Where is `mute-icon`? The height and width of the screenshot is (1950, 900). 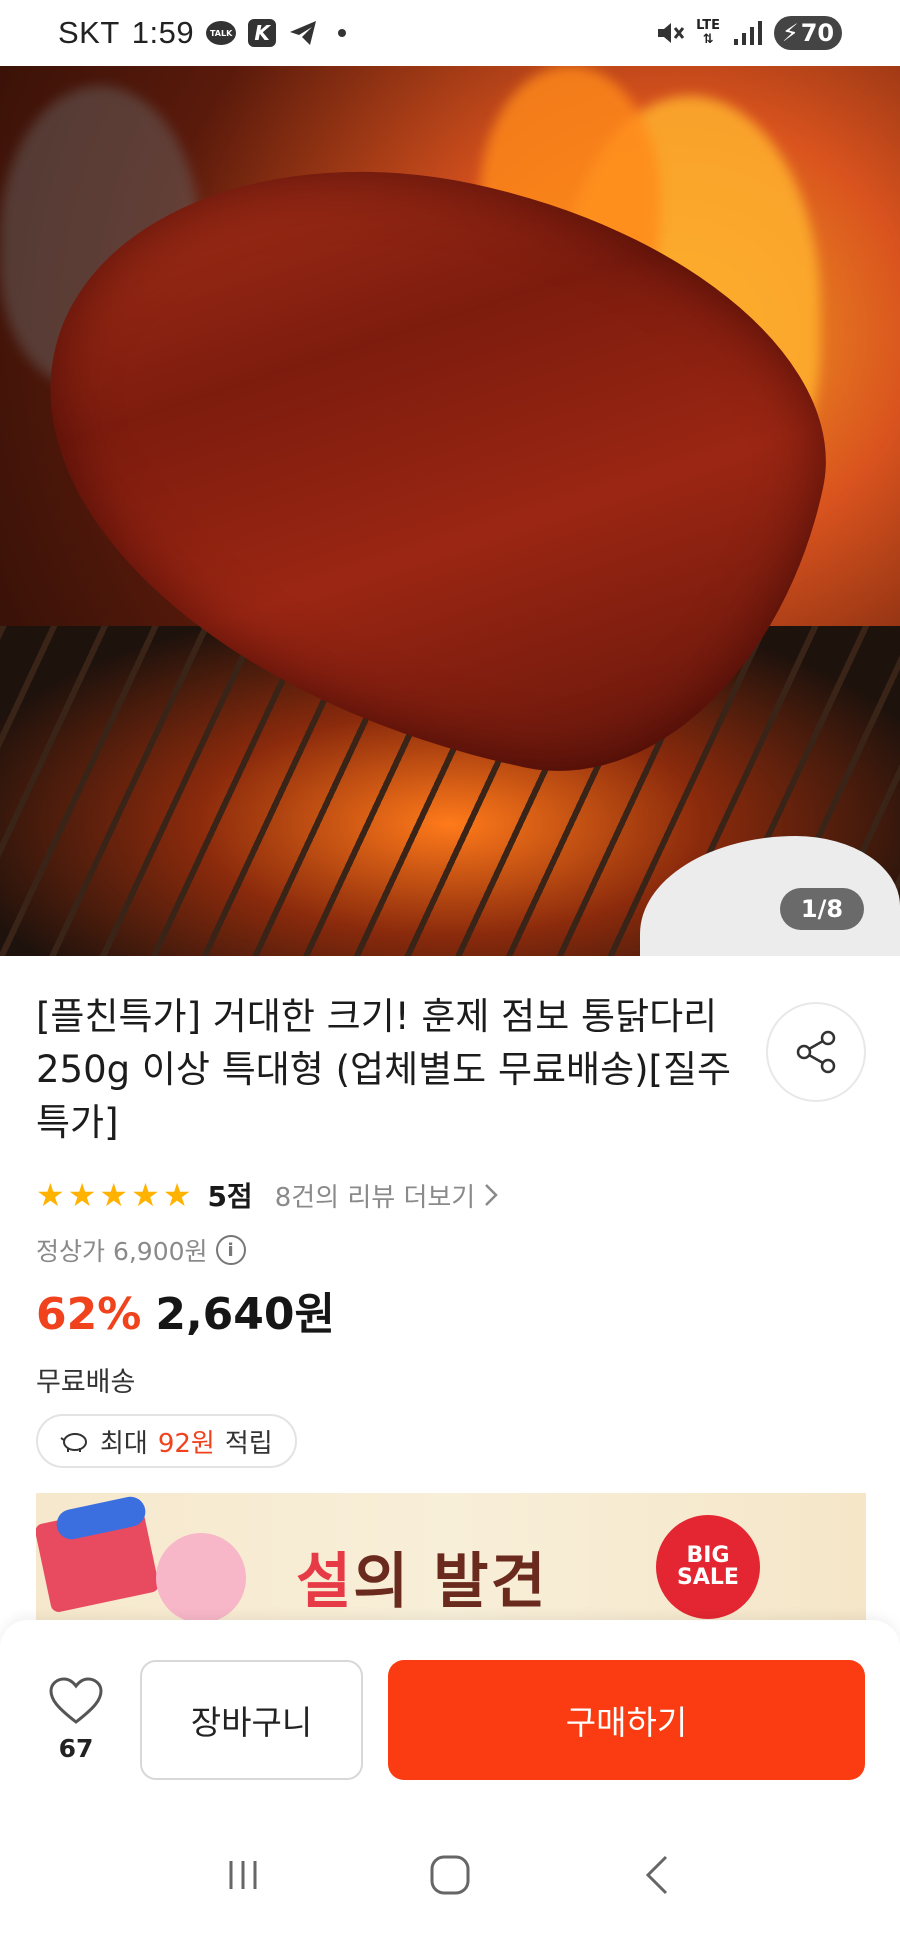
mute-icon is located at coordinates (669, 33).